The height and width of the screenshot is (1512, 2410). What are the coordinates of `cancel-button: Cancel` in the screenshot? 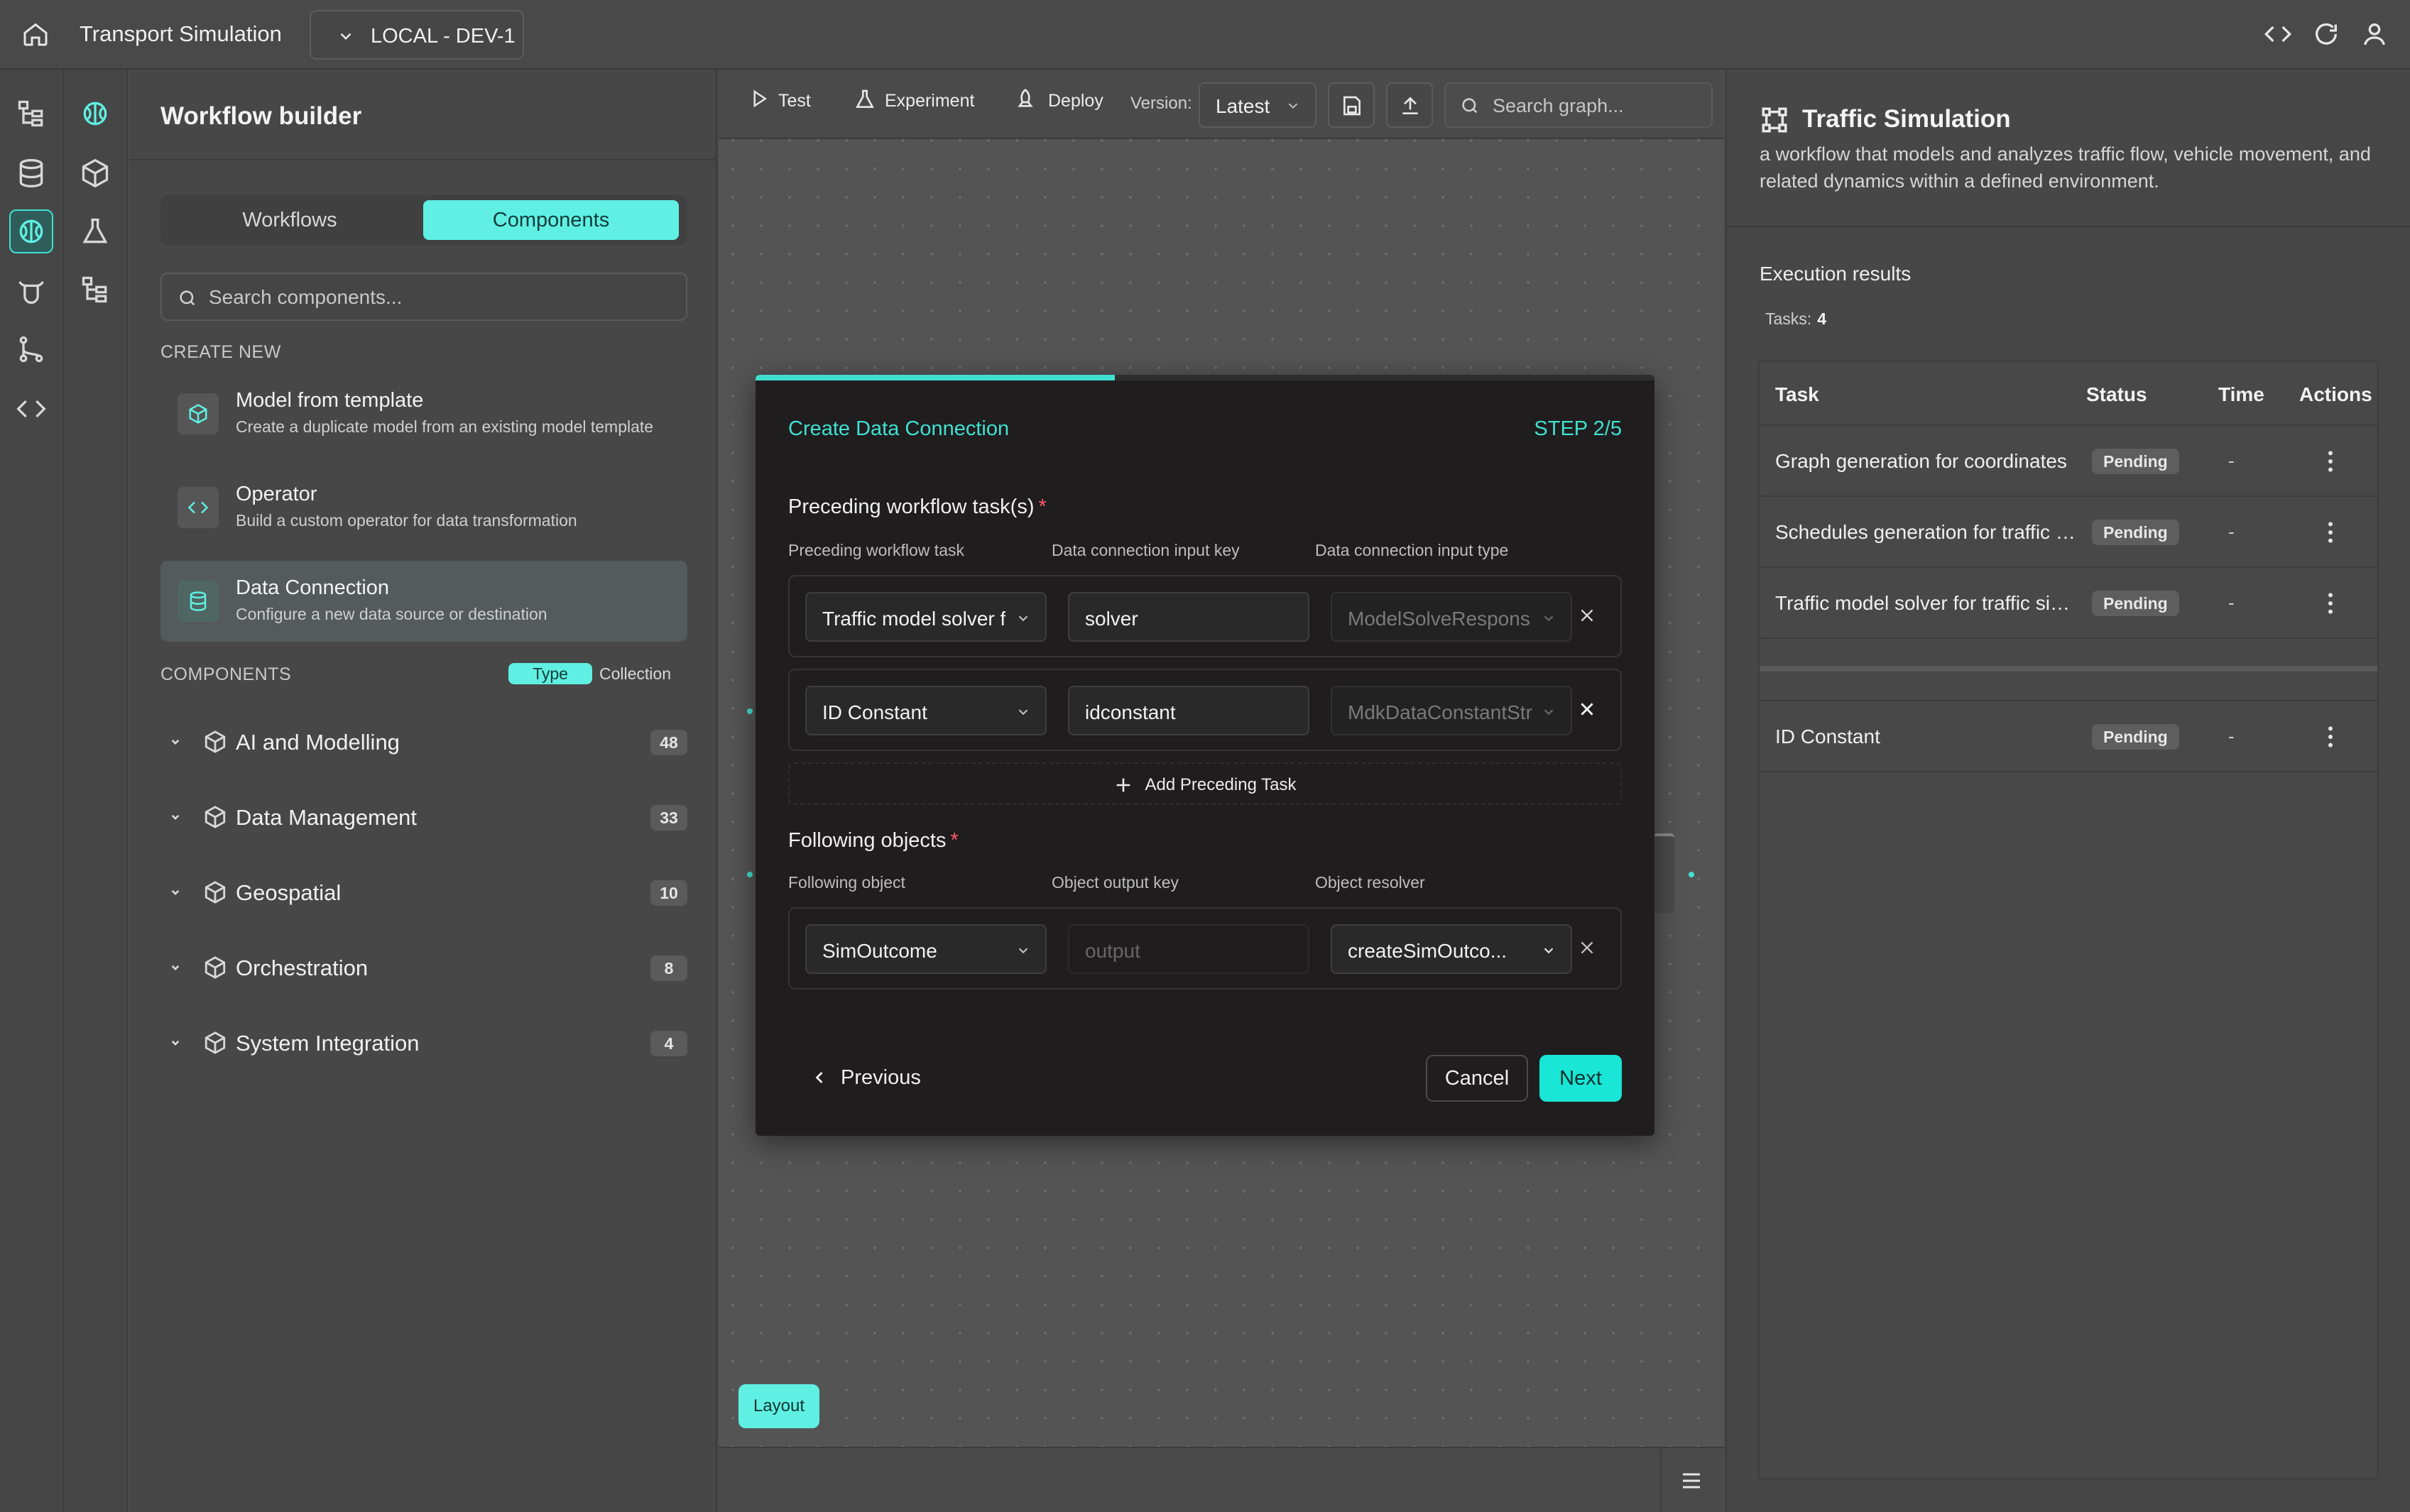 It's located at (1477, 1079).